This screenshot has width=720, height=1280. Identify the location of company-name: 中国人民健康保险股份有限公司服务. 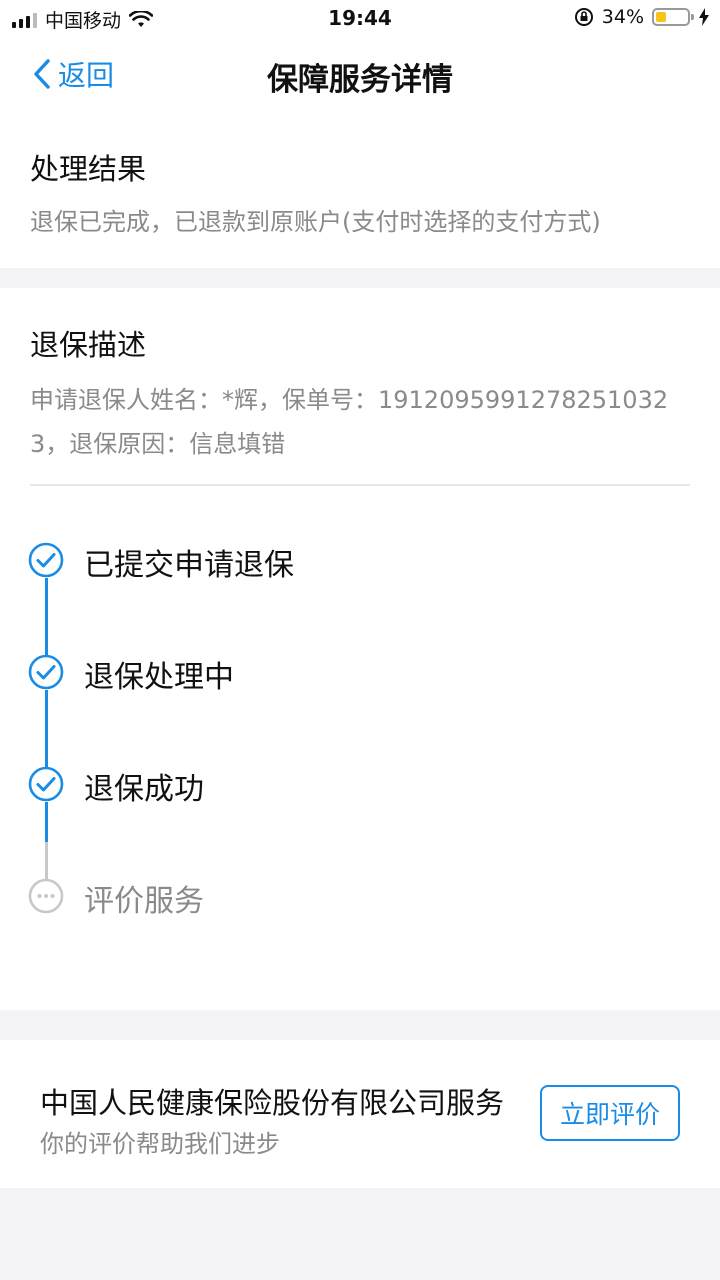
(272, 1103).